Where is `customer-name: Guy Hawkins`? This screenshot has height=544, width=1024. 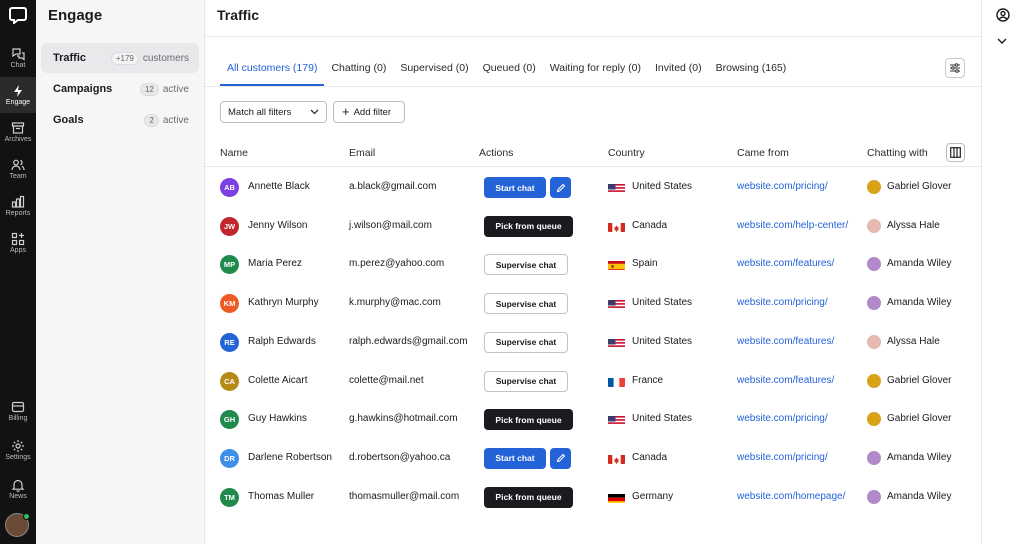 customer-name: Guy Hawkins is located at coordinates (277, 418).